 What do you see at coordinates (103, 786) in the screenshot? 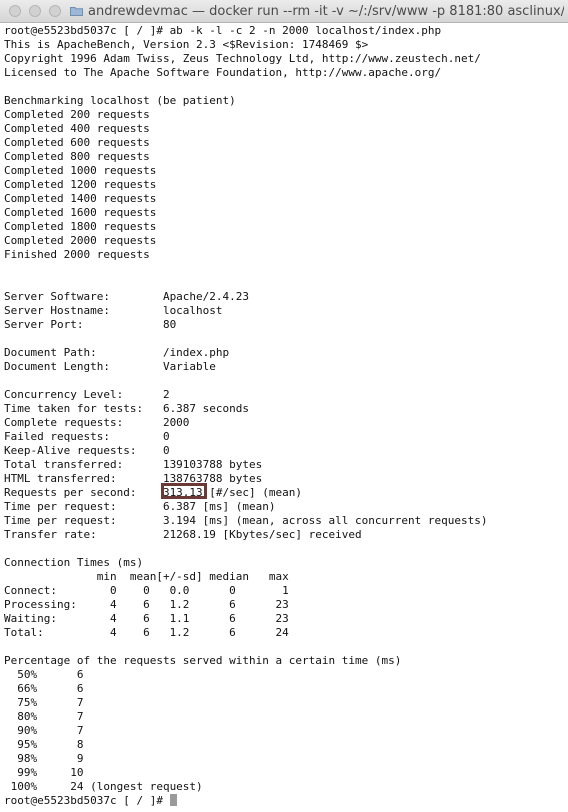
I see `terminal-line: 100% 24 (longest request)` at bounding box center [103, 786].